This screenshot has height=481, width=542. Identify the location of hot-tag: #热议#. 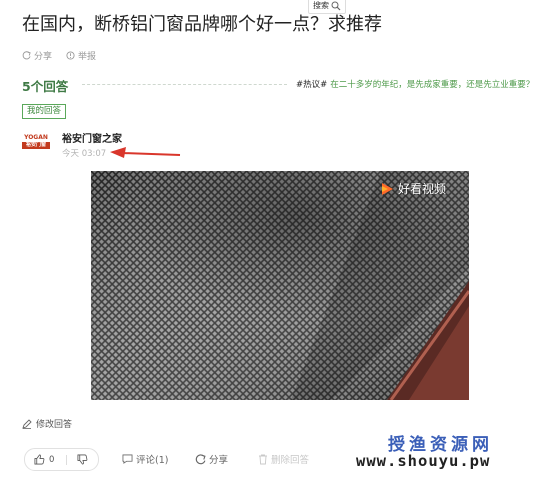
(312, 85).